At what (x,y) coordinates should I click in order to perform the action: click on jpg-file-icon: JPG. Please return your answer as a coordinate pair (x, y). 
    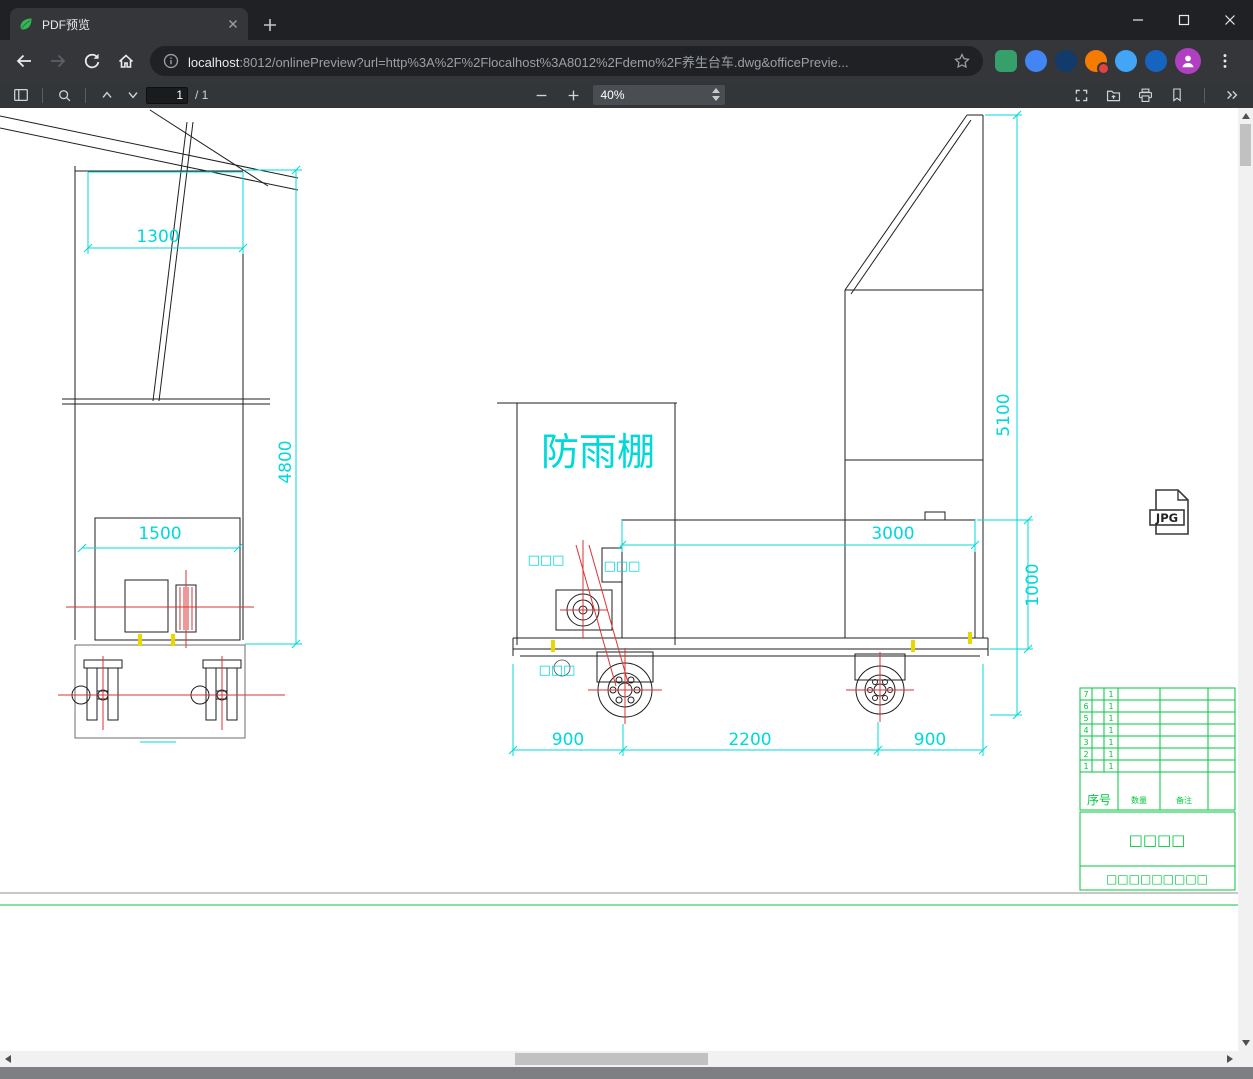
    Looking at the image, I should click on (1169, 512).